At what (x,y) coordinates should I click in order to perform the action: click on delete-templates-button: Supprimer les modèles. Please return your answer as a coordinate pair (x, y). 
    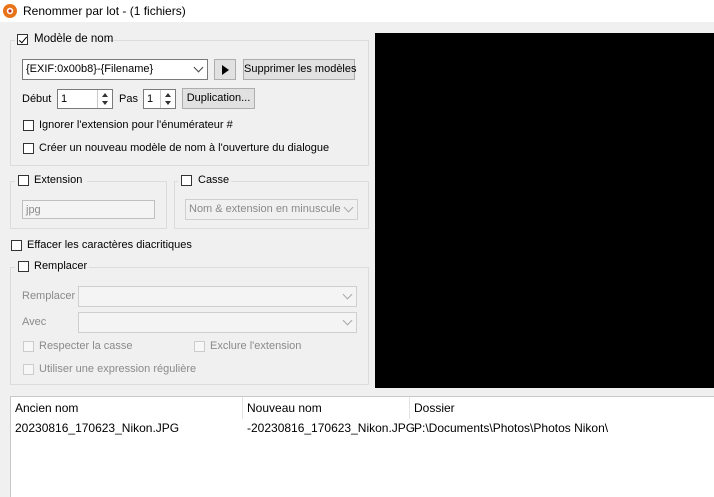
    Looking at the image, I should click on (300, 69).